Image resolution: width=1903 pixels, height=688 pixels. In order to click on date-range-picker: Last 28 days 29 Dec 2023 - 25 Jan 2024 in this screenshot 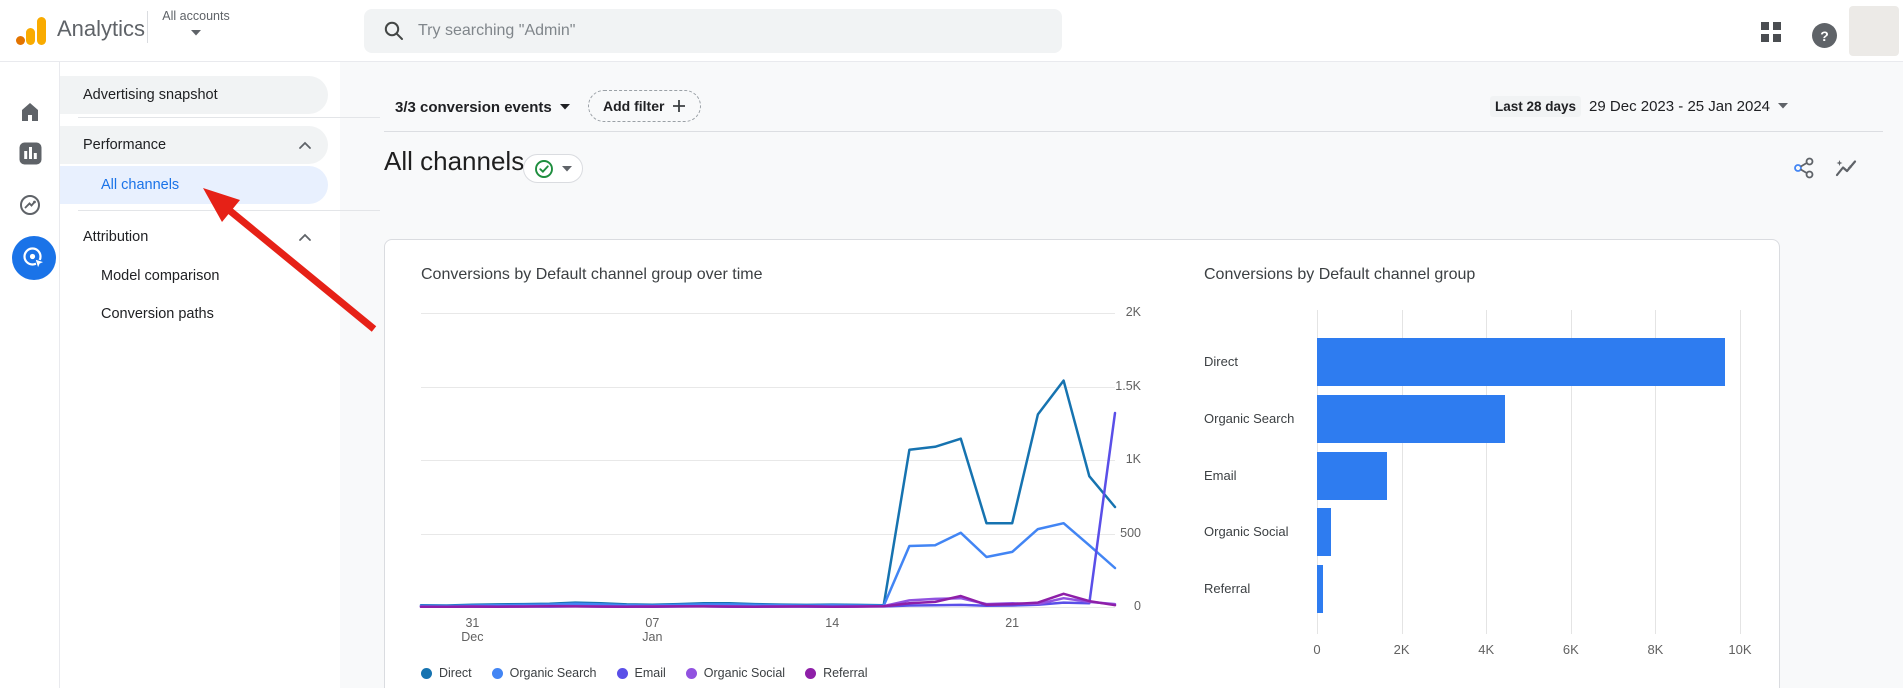, I will do `click(1639, 106)`.